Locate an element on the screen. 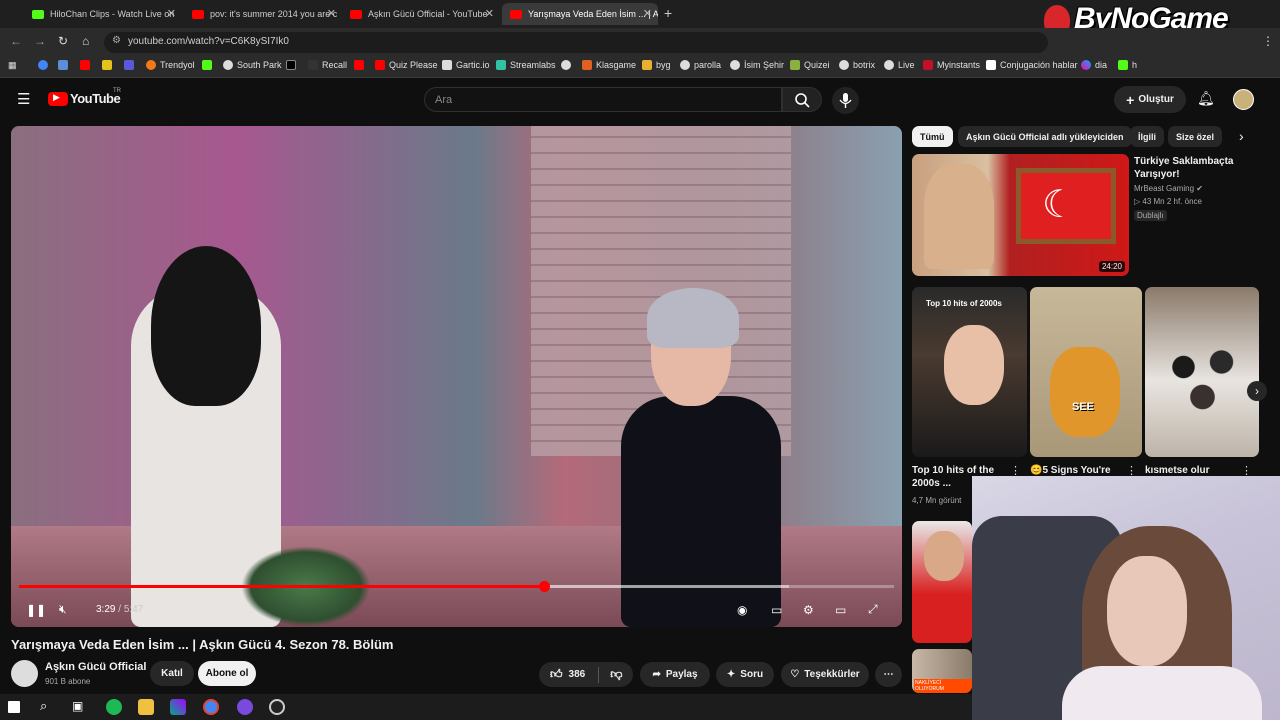 The width and height of the screenshot is (1280, 720). spotify-icon is located at coordinates (114, 707).